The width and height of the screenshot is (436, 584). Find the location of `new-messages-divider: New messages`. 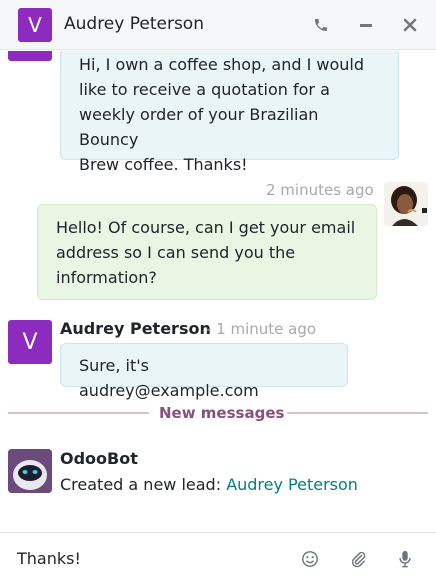

new-messages-divider: New messages is located at coordinates (222, 413).